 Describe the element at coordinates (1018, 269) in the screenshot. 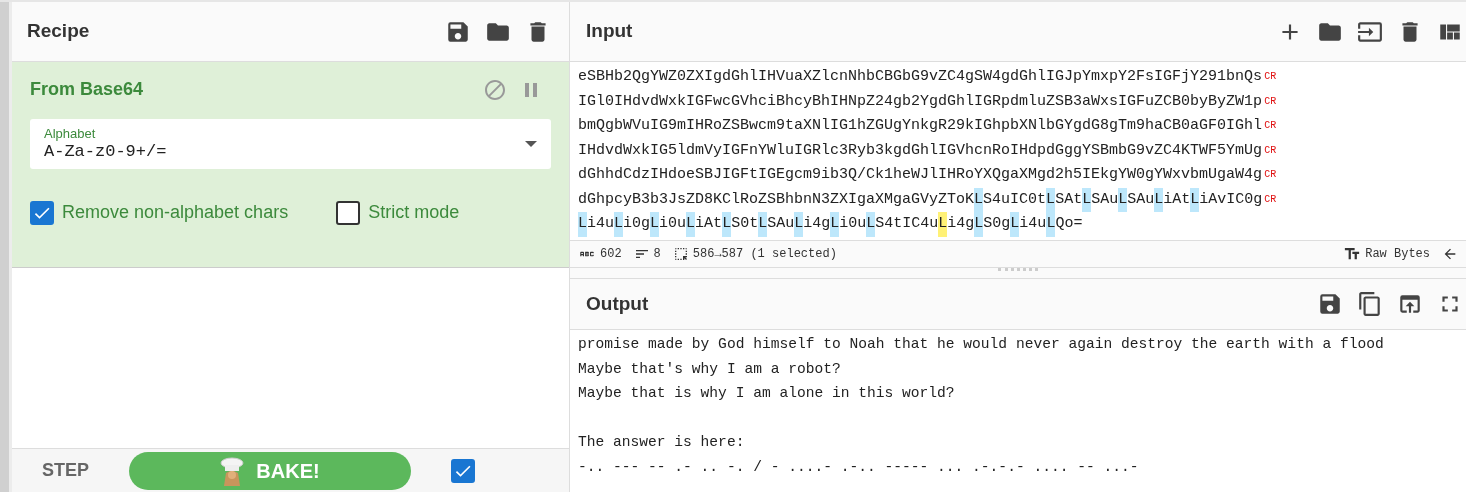

I see `resize-handle` at that location.